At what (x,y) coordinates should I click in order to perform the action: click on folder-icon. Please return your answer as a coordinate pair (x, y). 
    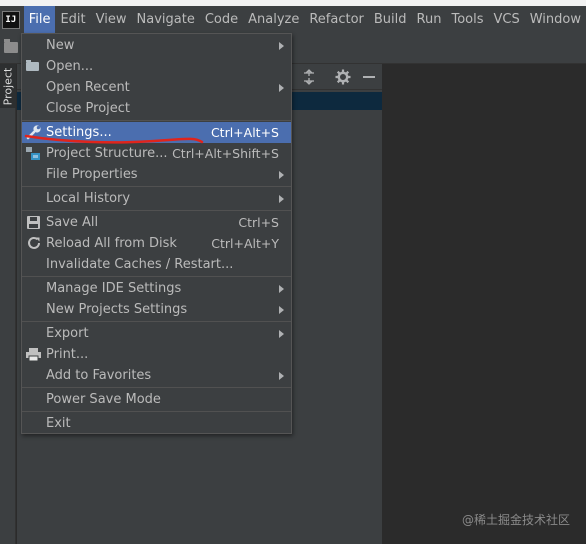
    Looking at the image, I should click on (32, 65).